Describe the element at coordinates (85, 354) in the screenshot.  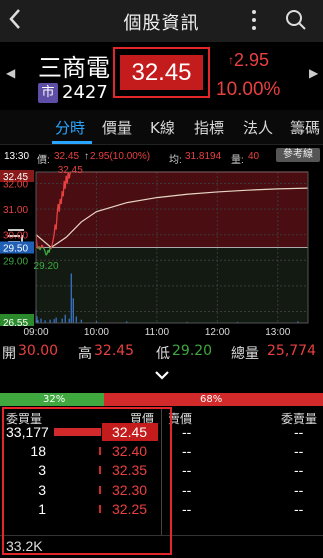
I see `high-label: 高` at that location.